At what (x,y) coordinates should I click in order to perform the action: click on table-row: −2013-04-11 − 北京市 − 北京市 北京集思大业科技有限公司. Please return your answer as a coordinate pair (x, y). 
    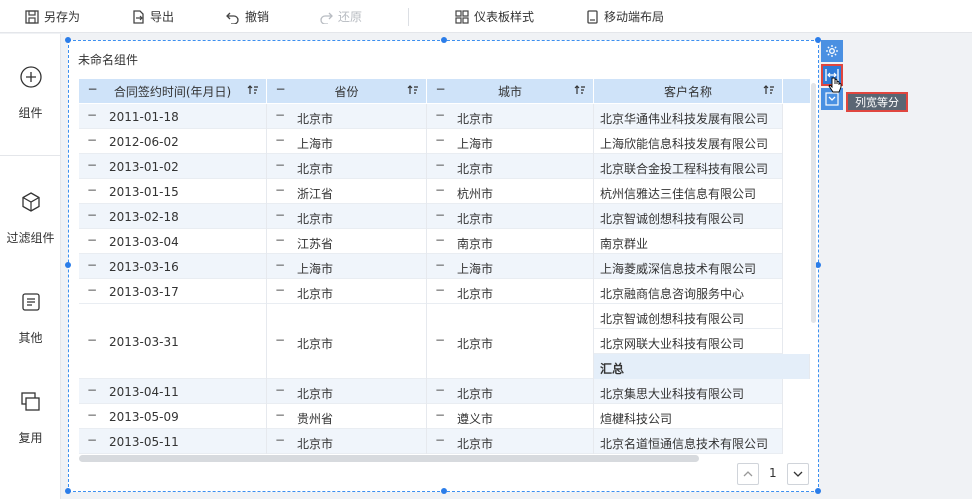
    Looking at the image, I should click on (431, 391).